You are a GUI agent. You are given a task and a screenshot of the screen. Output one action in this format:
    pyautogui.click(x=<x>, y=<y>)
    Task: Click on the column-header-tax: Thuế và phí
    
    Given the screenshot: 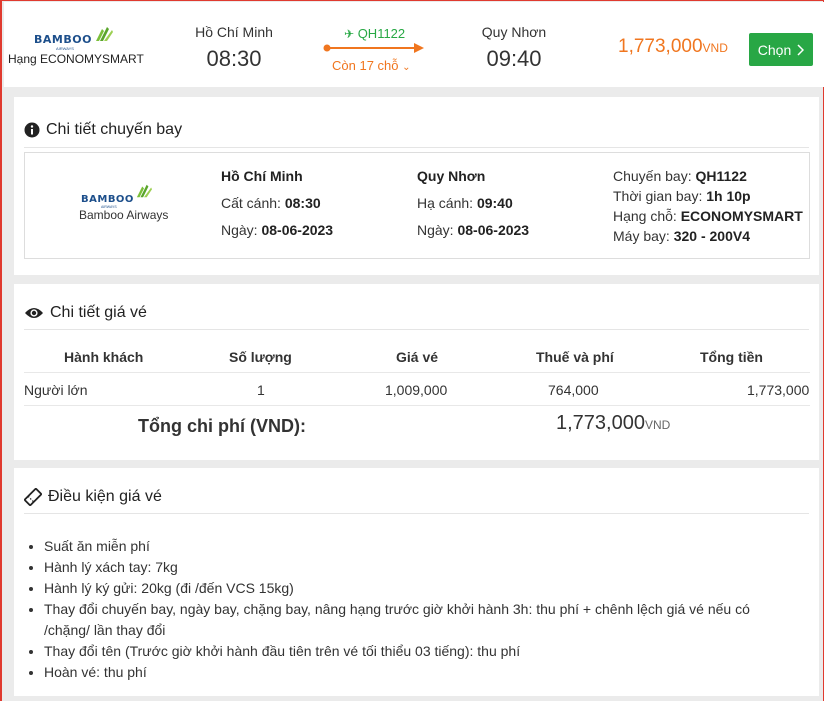 What is the action you would take?
    pyautogui.click(x=575, y=357)
    